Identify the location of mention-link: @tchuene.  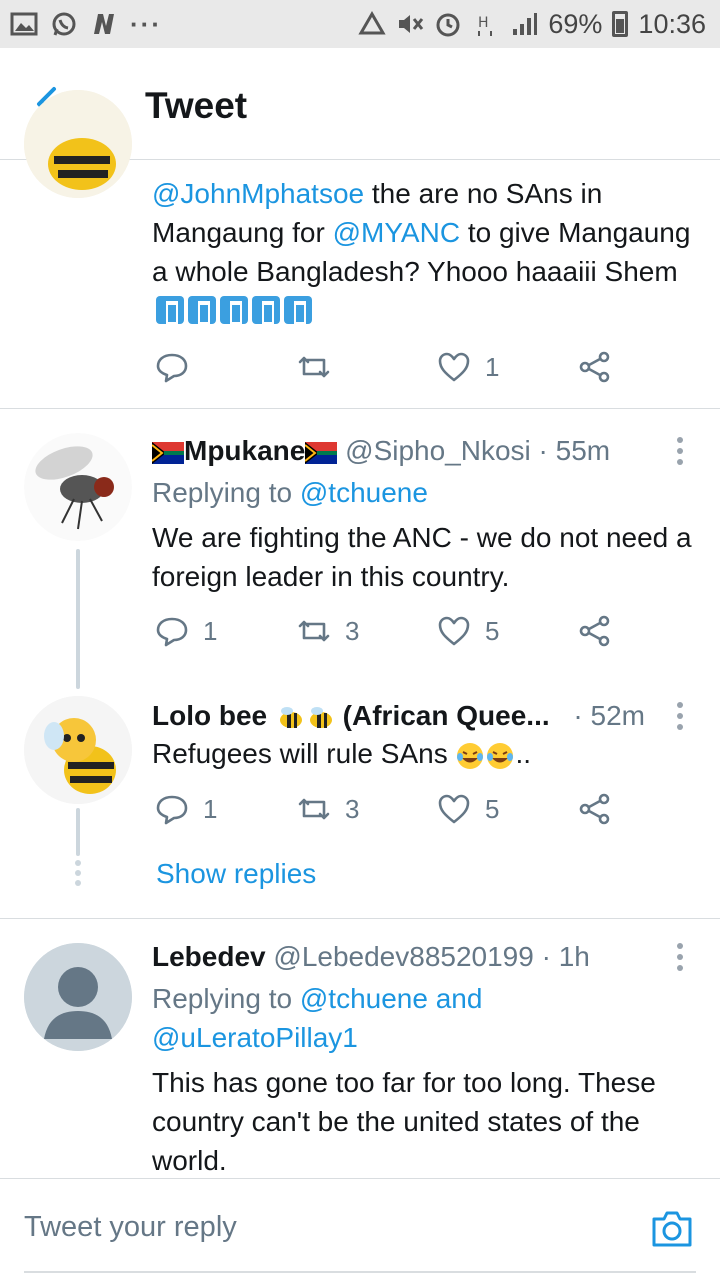
(364, 492).